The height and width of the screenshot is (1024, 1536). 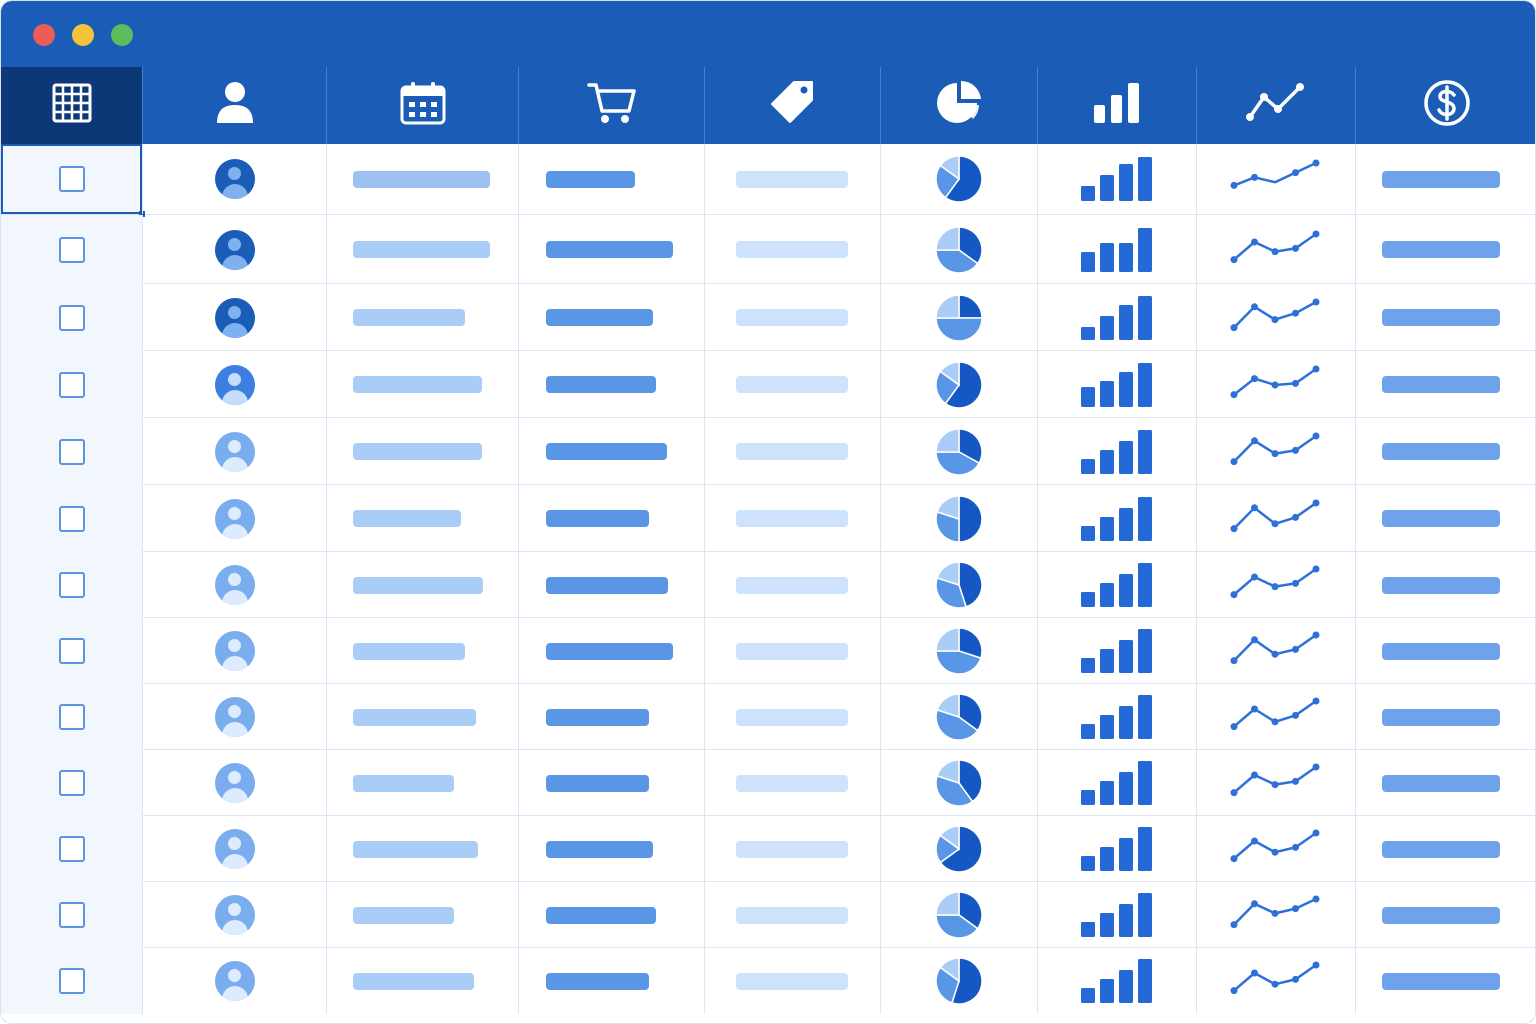 What do you see at coordinates (1275, 105) in the screenshot?
I see `header-trend` at bounding box center [1275, 105].